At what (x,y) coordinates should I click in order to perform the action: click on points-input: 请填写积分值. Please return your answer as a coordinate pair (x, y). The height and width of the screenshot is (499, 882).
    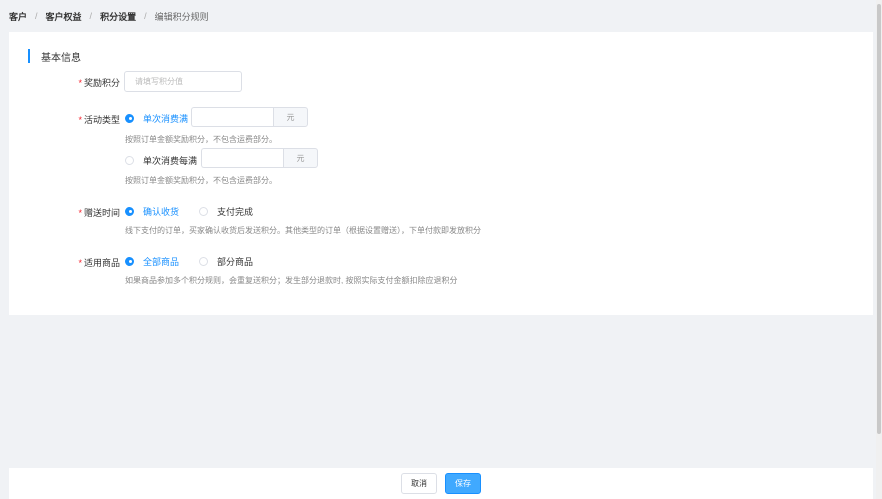
    Looking at the image, I should click on (183, 81).